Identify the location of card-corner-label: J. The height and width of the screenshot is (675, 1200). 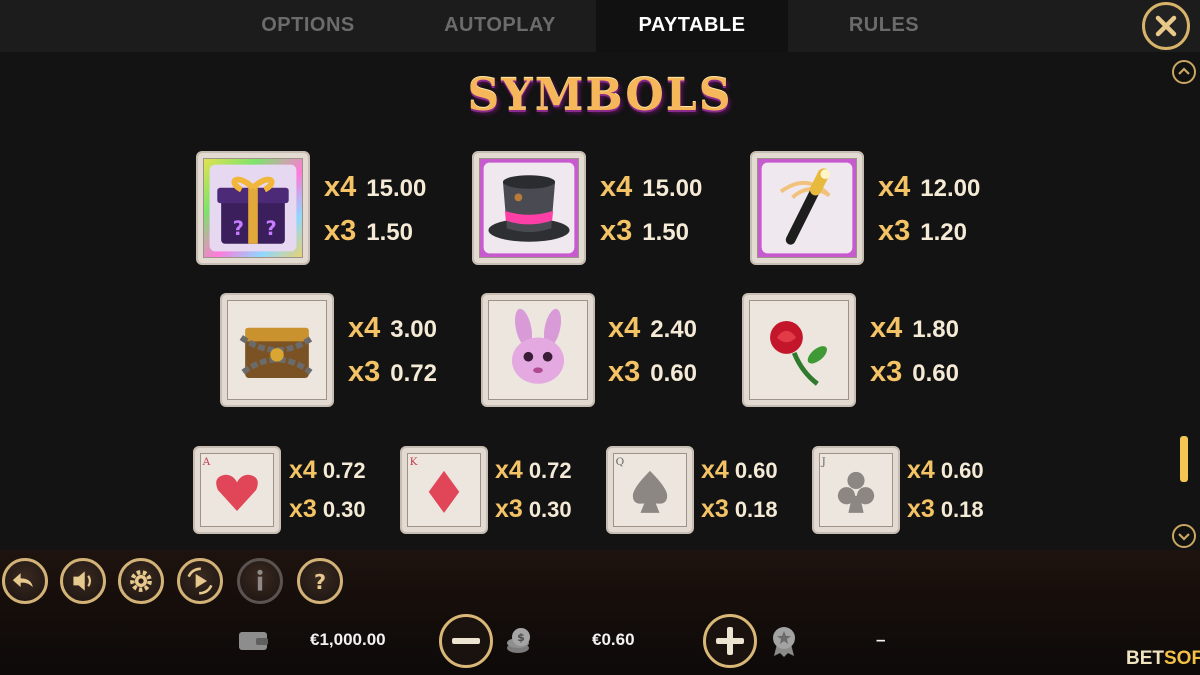
(823, 462).